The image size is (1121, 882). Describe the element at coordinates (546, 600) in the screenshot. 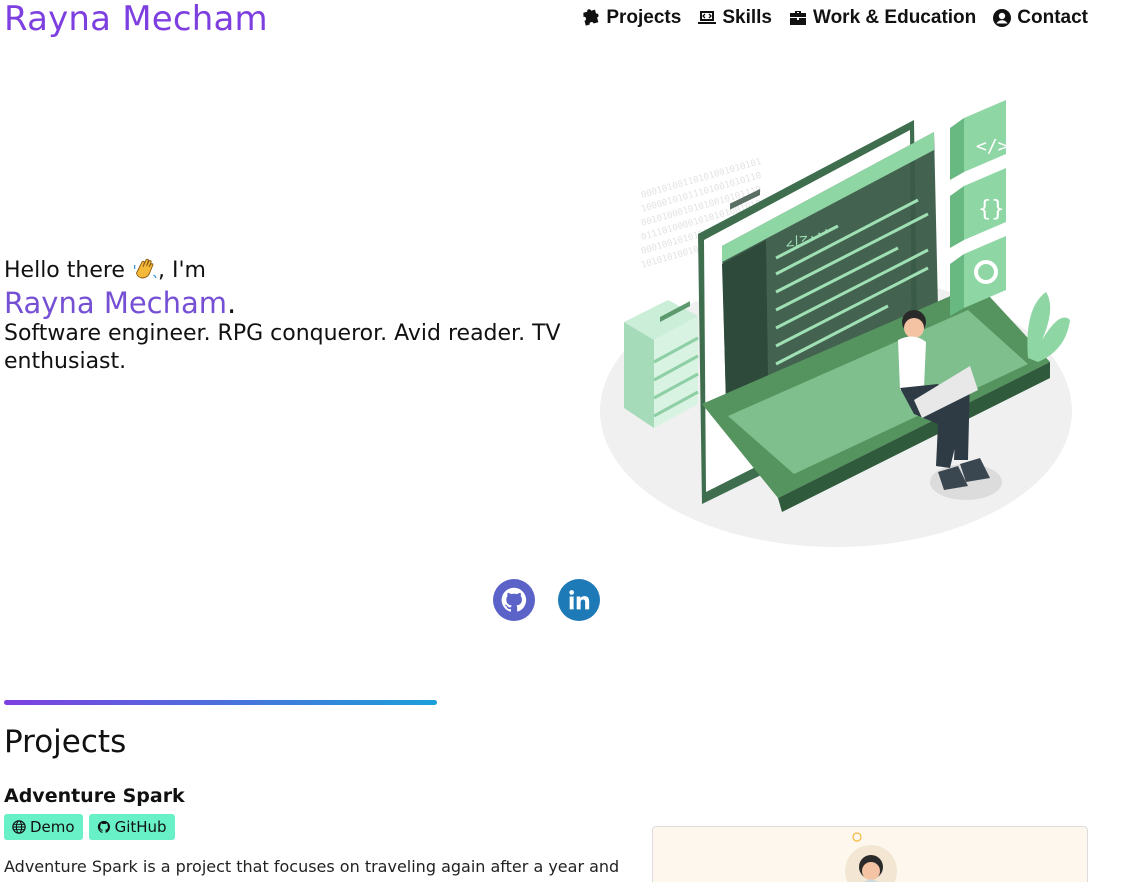

I see `social-links` at that location.